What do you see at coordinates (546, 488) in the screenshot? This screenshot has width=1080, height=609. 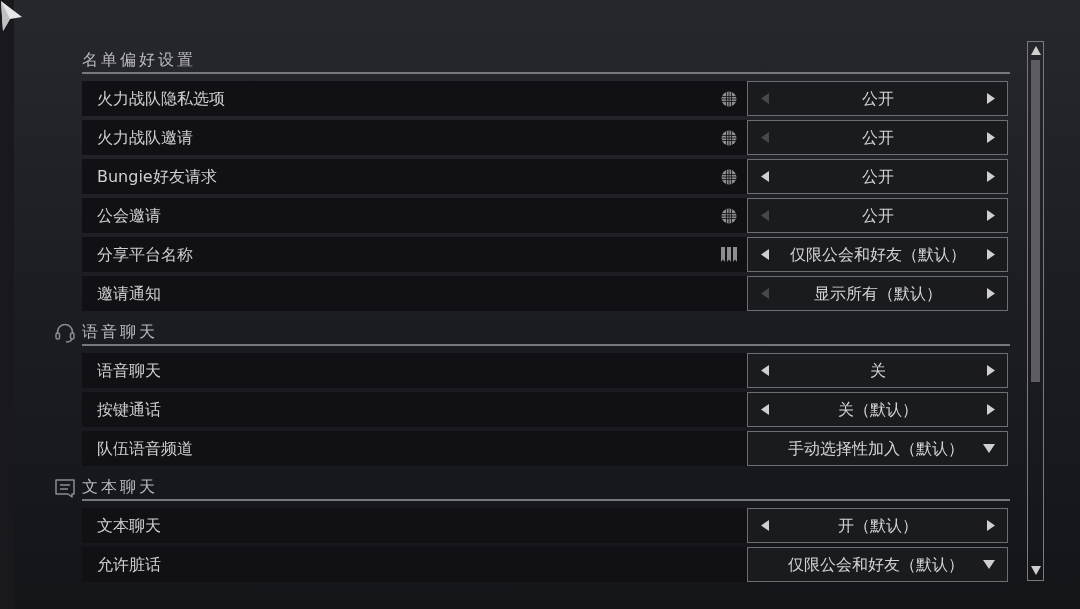 I see `section-title: 文本聊天` at bounding box center [546, 488].